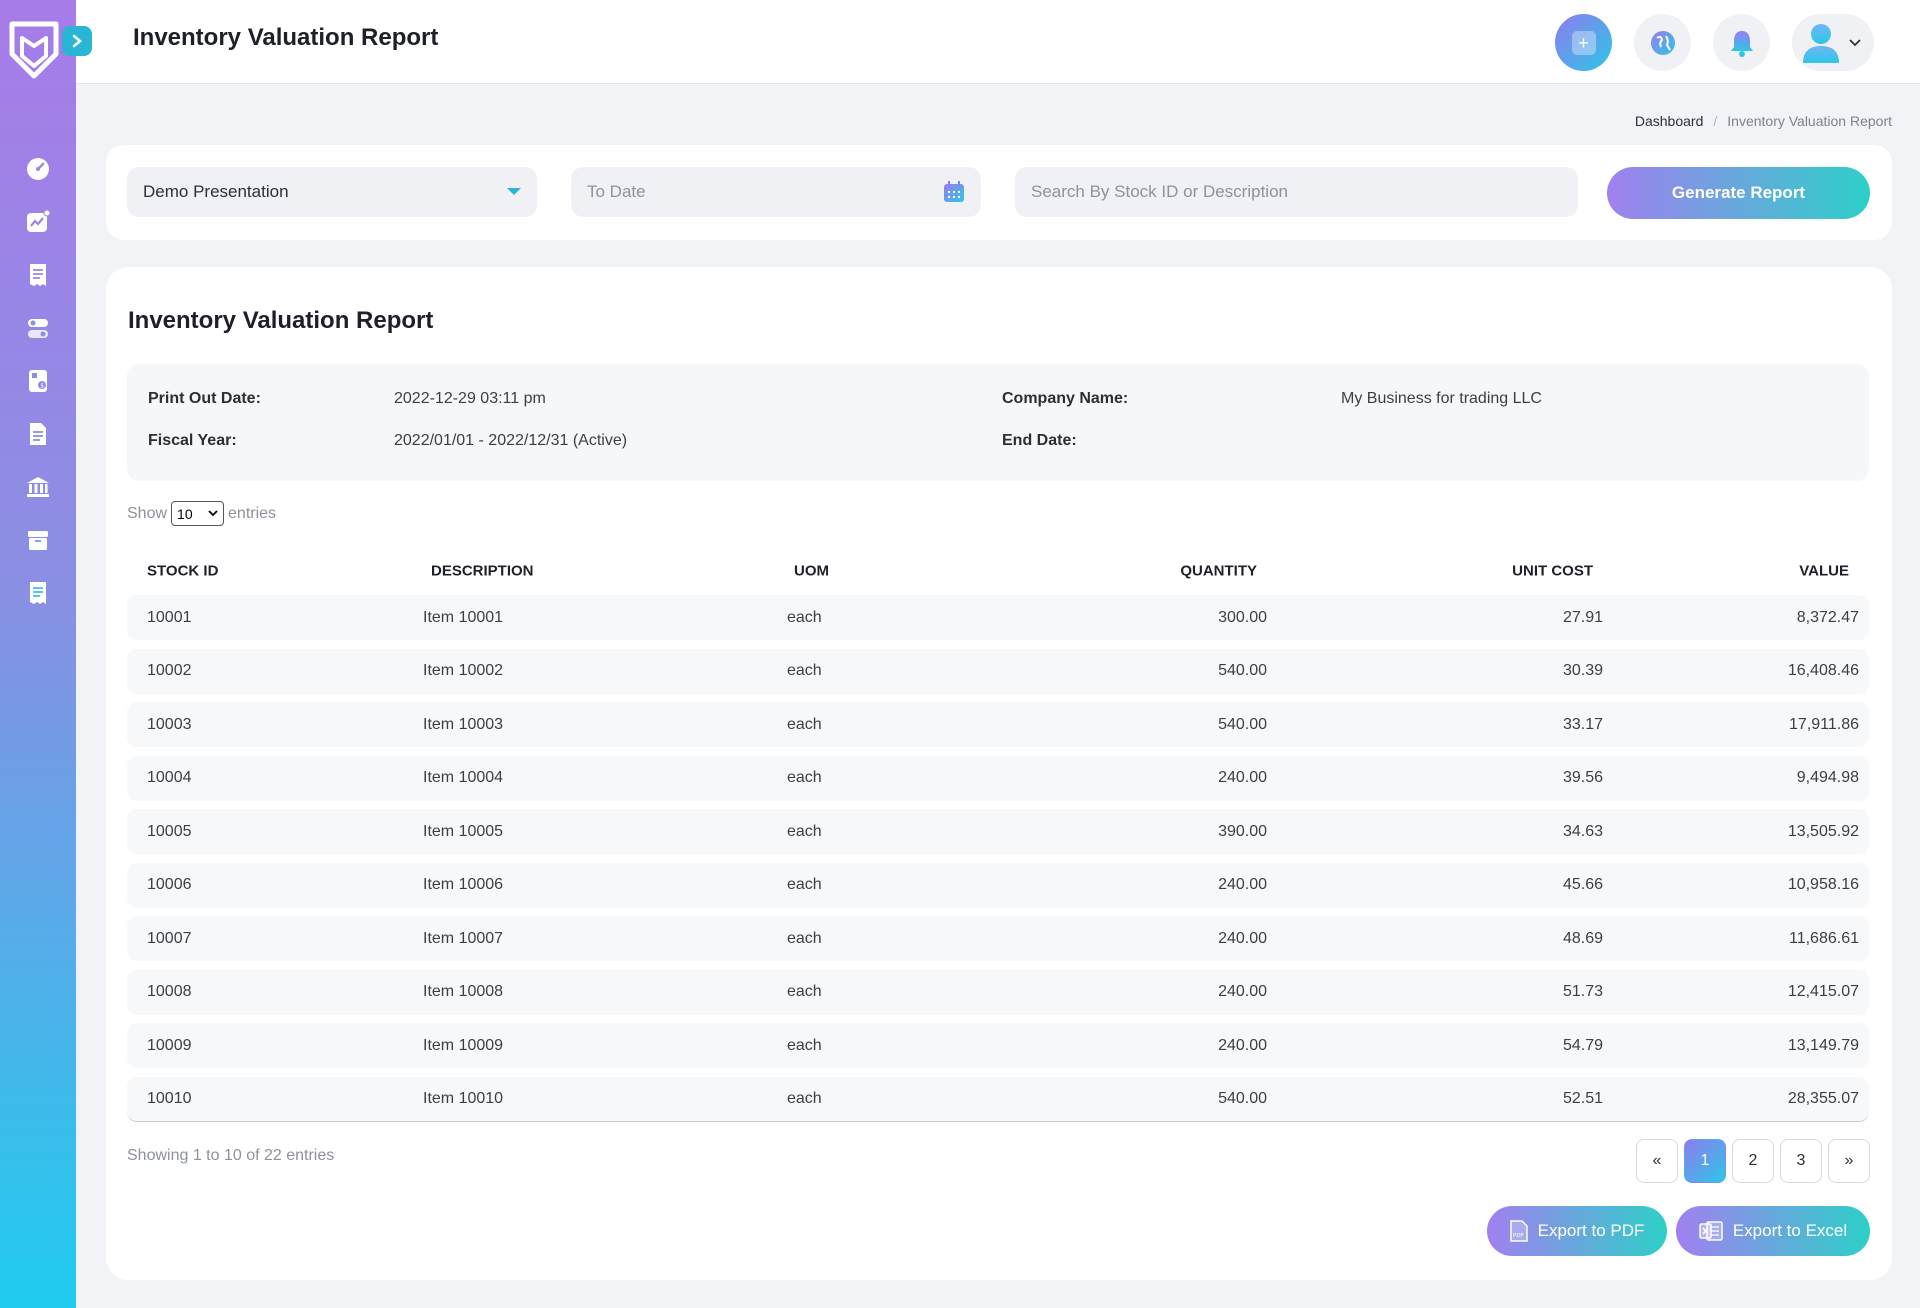 The height and width of the screenshot is (1308, 1920). I want to click on top-actions: +, so click(1714, 42).